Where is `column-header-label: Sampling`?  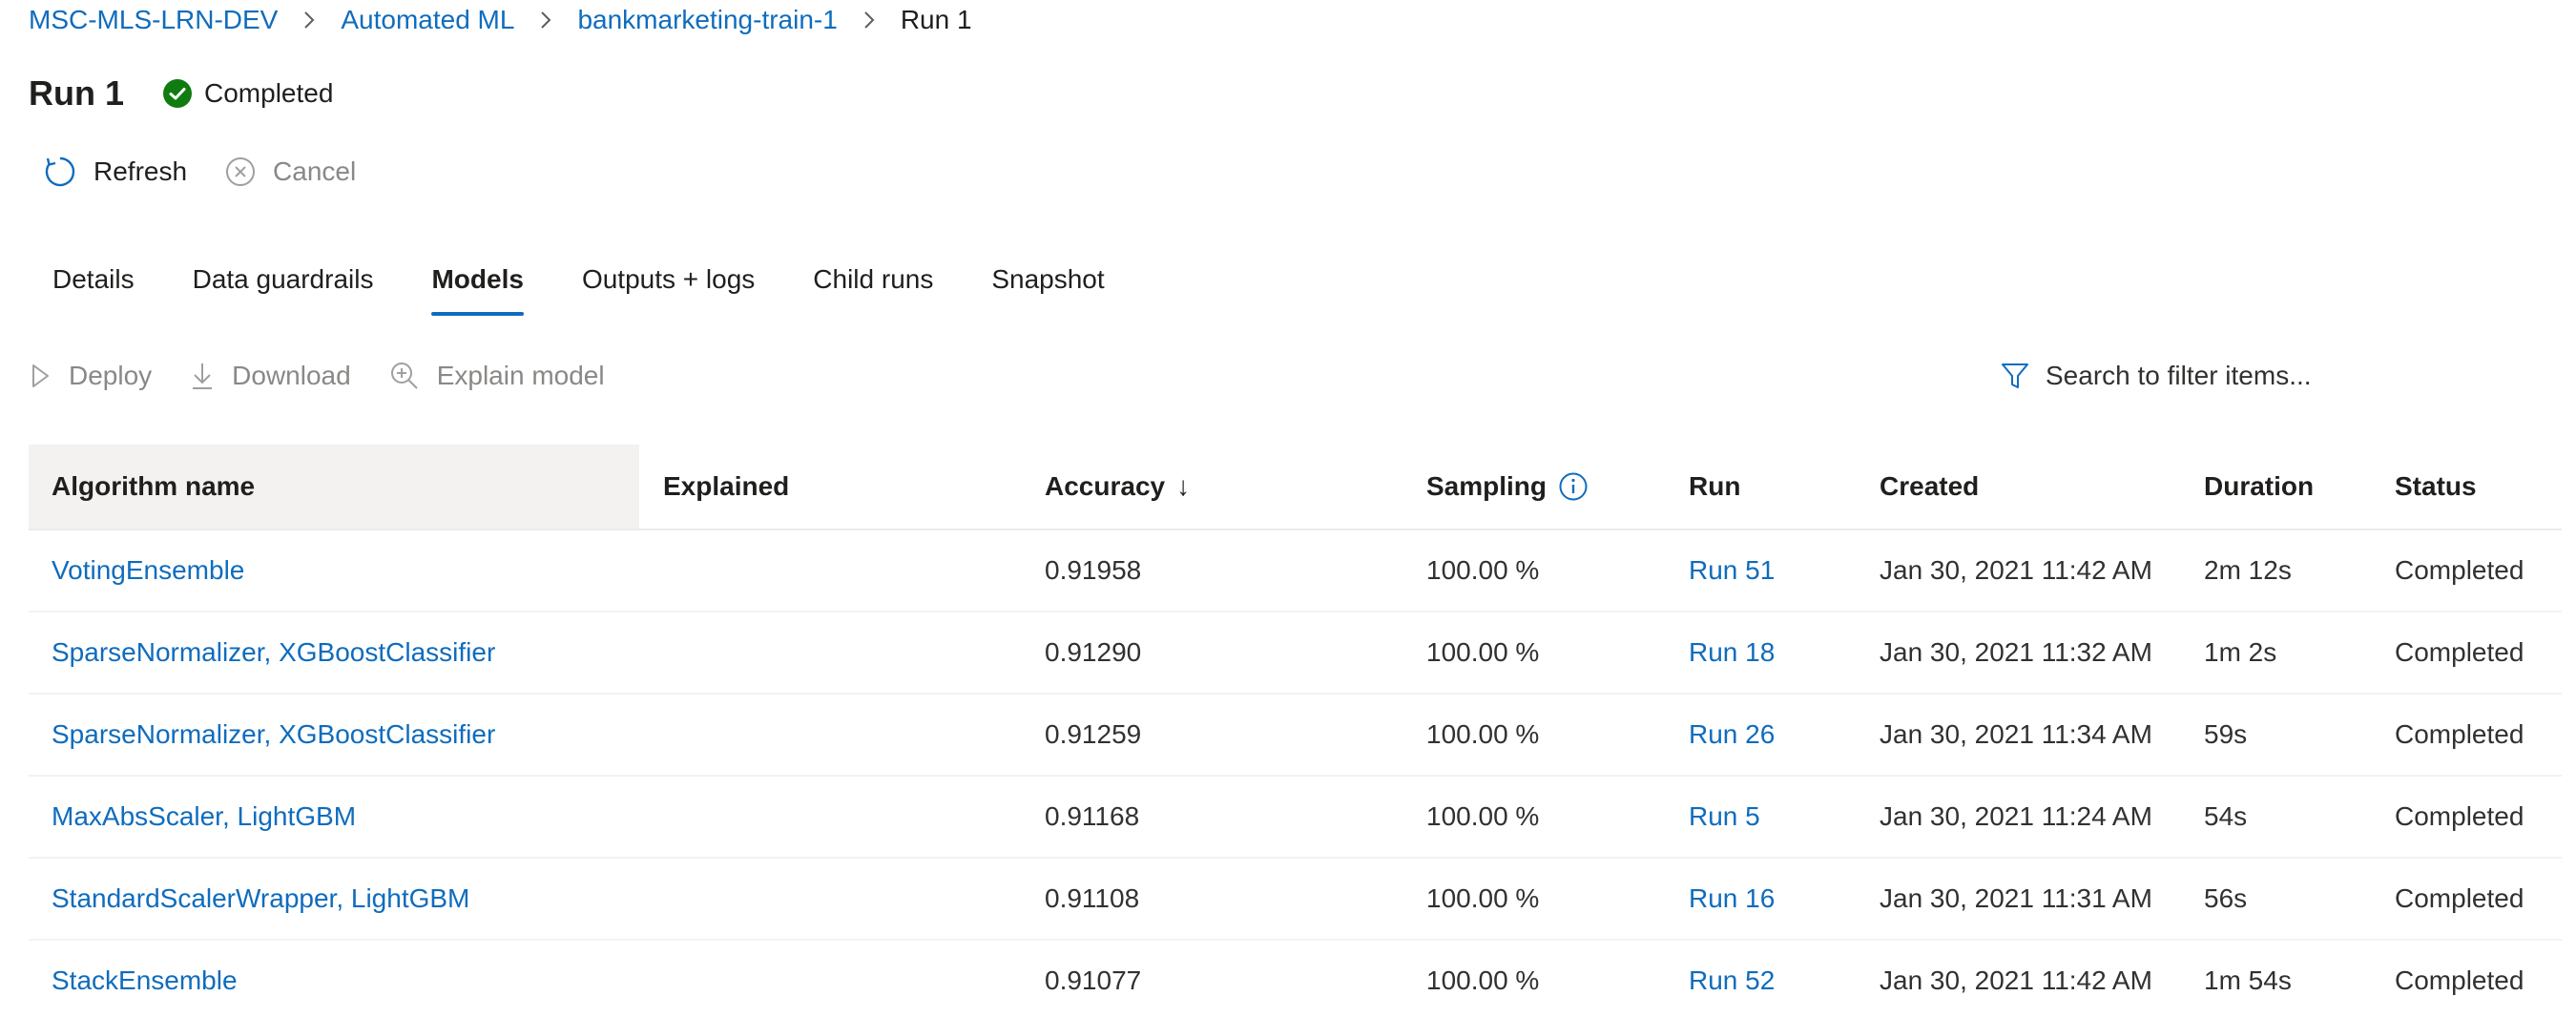
column-header-label: Sampling is located at coordinates (1487, 486).